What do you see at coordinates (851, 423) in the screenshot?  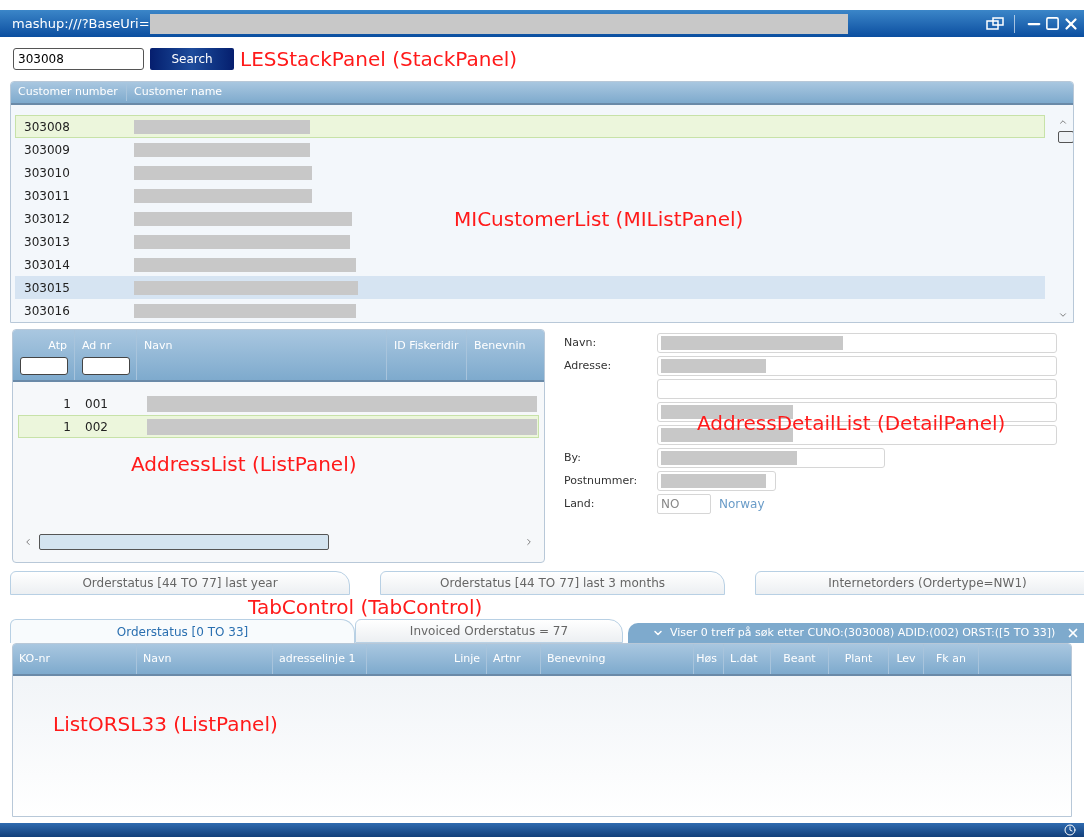 I see `annotation-label: AddressDetailList (DetailPanel)` at bounding box center [851, 423].